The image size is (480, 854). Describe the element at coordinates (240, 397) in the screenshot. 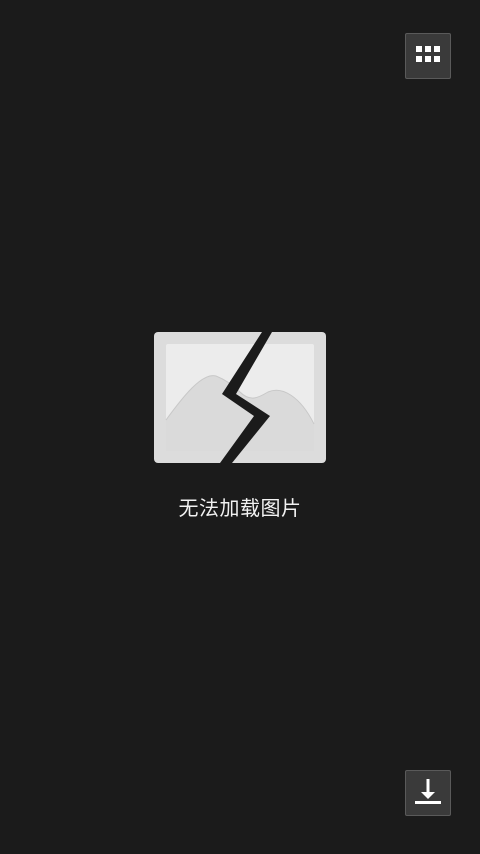

I see `broken-image-icon` at that location.